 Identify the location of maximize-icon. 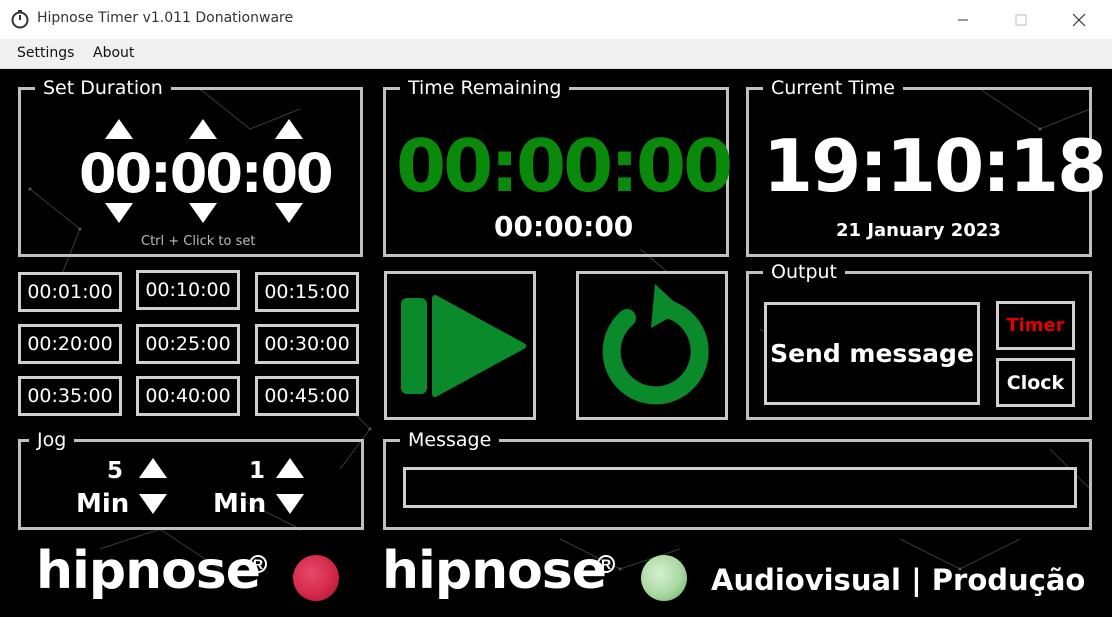
(1021, 19).